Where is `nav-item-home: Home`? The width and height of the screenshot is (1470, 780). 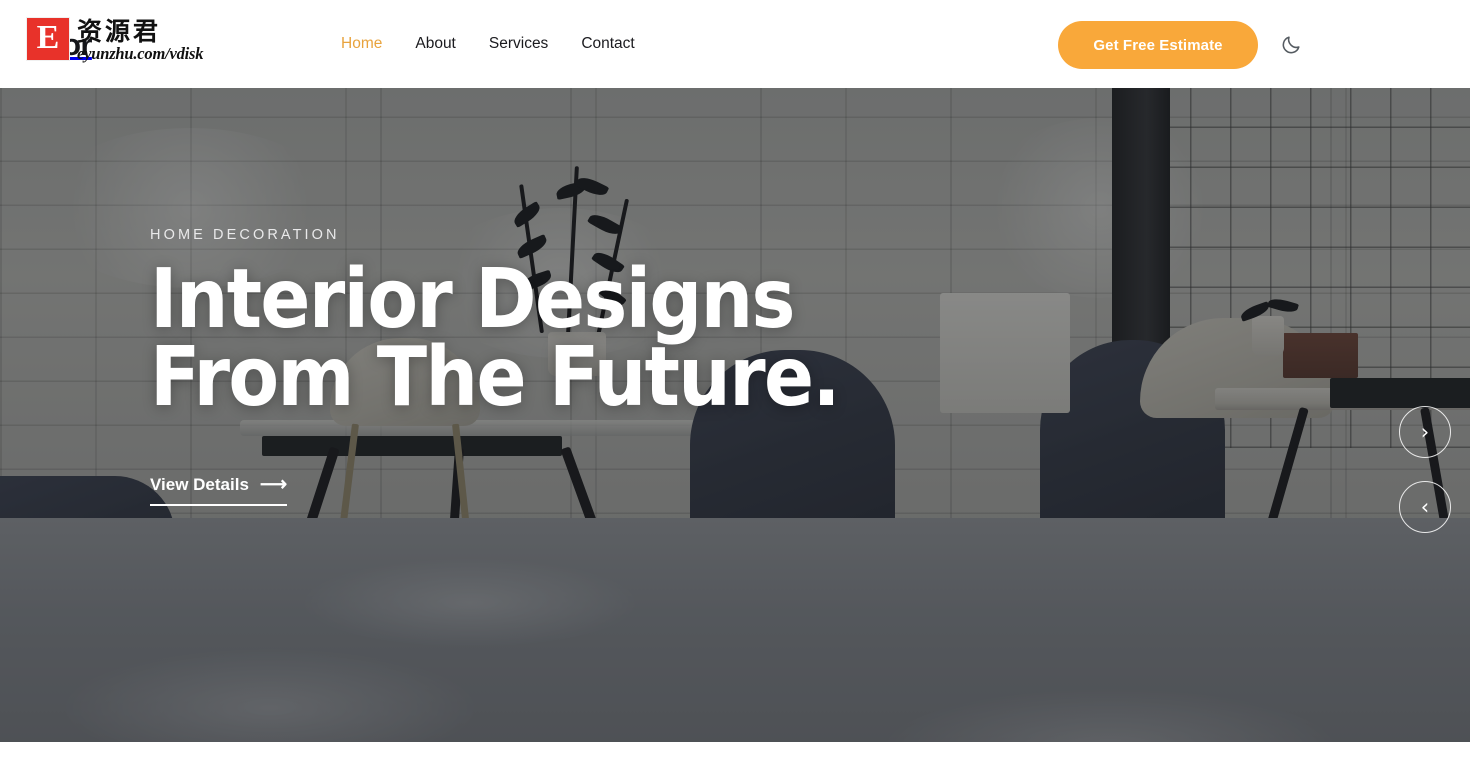
nav-item-home: Home is located at coordinates (361, 44).